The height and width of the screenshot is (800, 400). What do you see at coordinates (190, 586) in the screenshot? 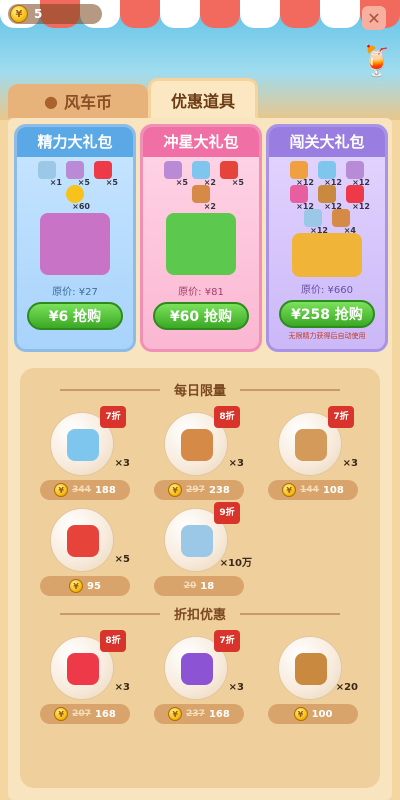
I see `old-price: 20` at bounding box center [190, 586].